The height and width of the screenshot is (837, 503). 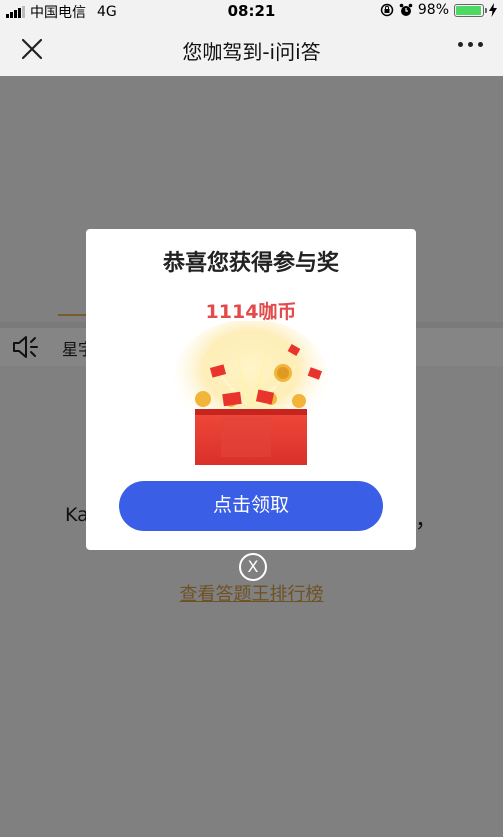 I want to click on dialog-close-button: X, so click(x=253, y=567).